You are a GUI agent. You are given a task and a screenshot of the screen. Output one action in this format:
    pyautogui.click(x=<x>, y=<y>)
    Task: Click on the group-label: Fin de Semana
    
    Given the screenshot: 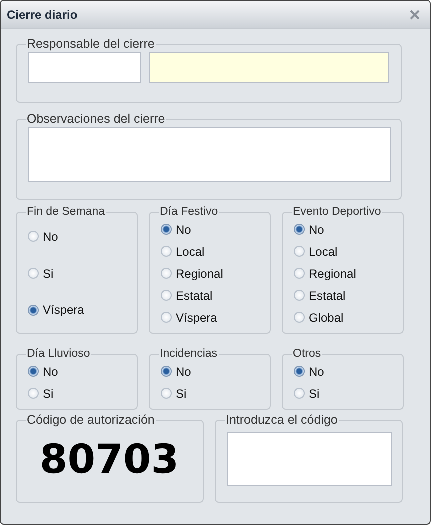 What is the action you would take?
    pyautogui.click(x=66, y=212)
    